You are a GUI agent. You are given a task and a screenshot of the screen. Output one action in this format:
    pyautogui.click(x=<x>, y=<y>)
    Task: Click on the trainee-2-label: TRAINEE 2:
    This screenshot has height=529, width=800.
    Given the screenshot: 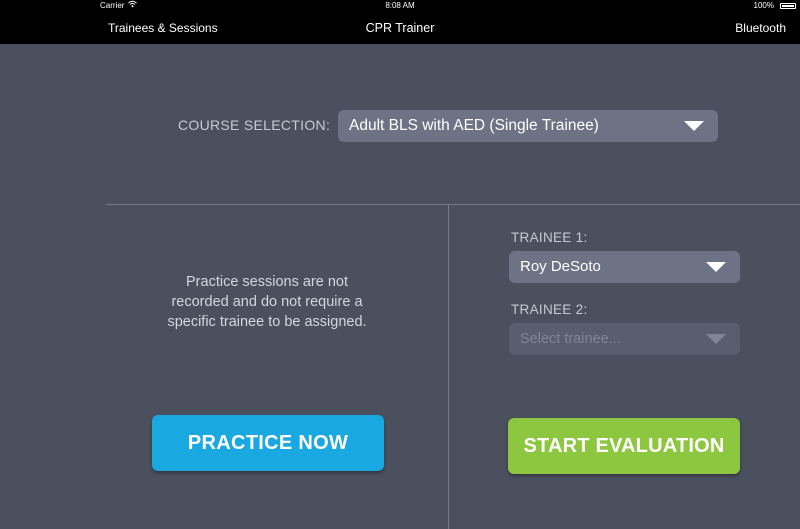 What is the action you would take?
    pyautogui.click(x=549, y=309)
    